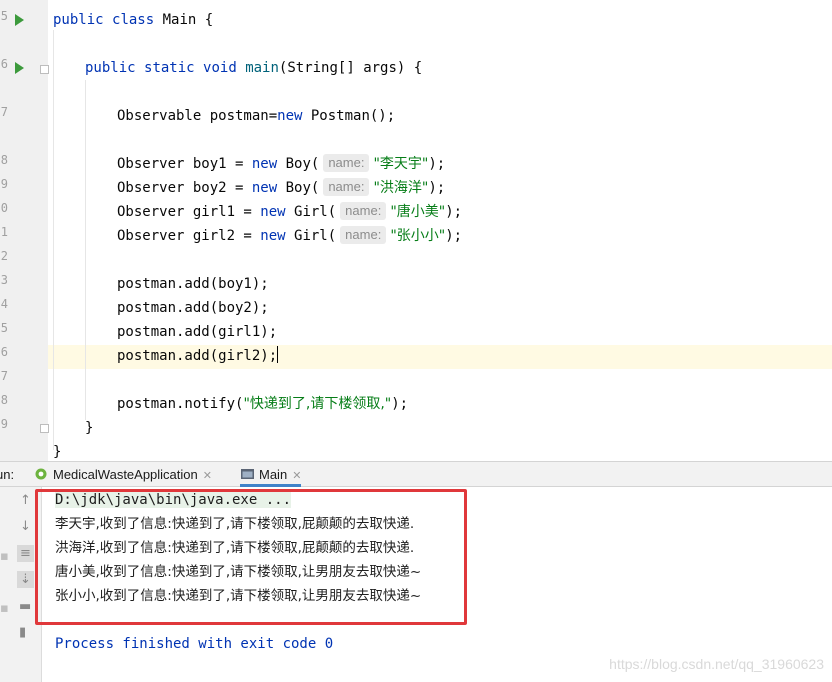 This screenshot has width=832, height=682. What do you see at coordinates (4, 304) in the screenshot?
I see `line-number: 4` at bounding box center [4, 304].